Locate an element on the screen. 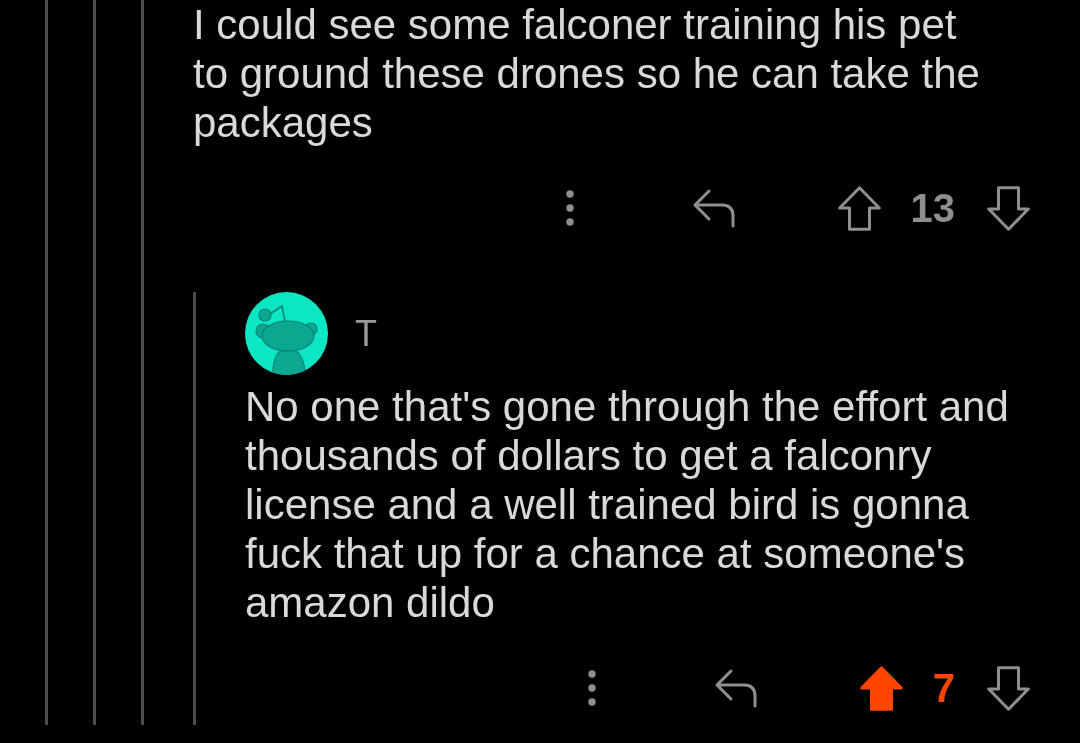  default-avatar-icon is located at coordinates (286, 333).